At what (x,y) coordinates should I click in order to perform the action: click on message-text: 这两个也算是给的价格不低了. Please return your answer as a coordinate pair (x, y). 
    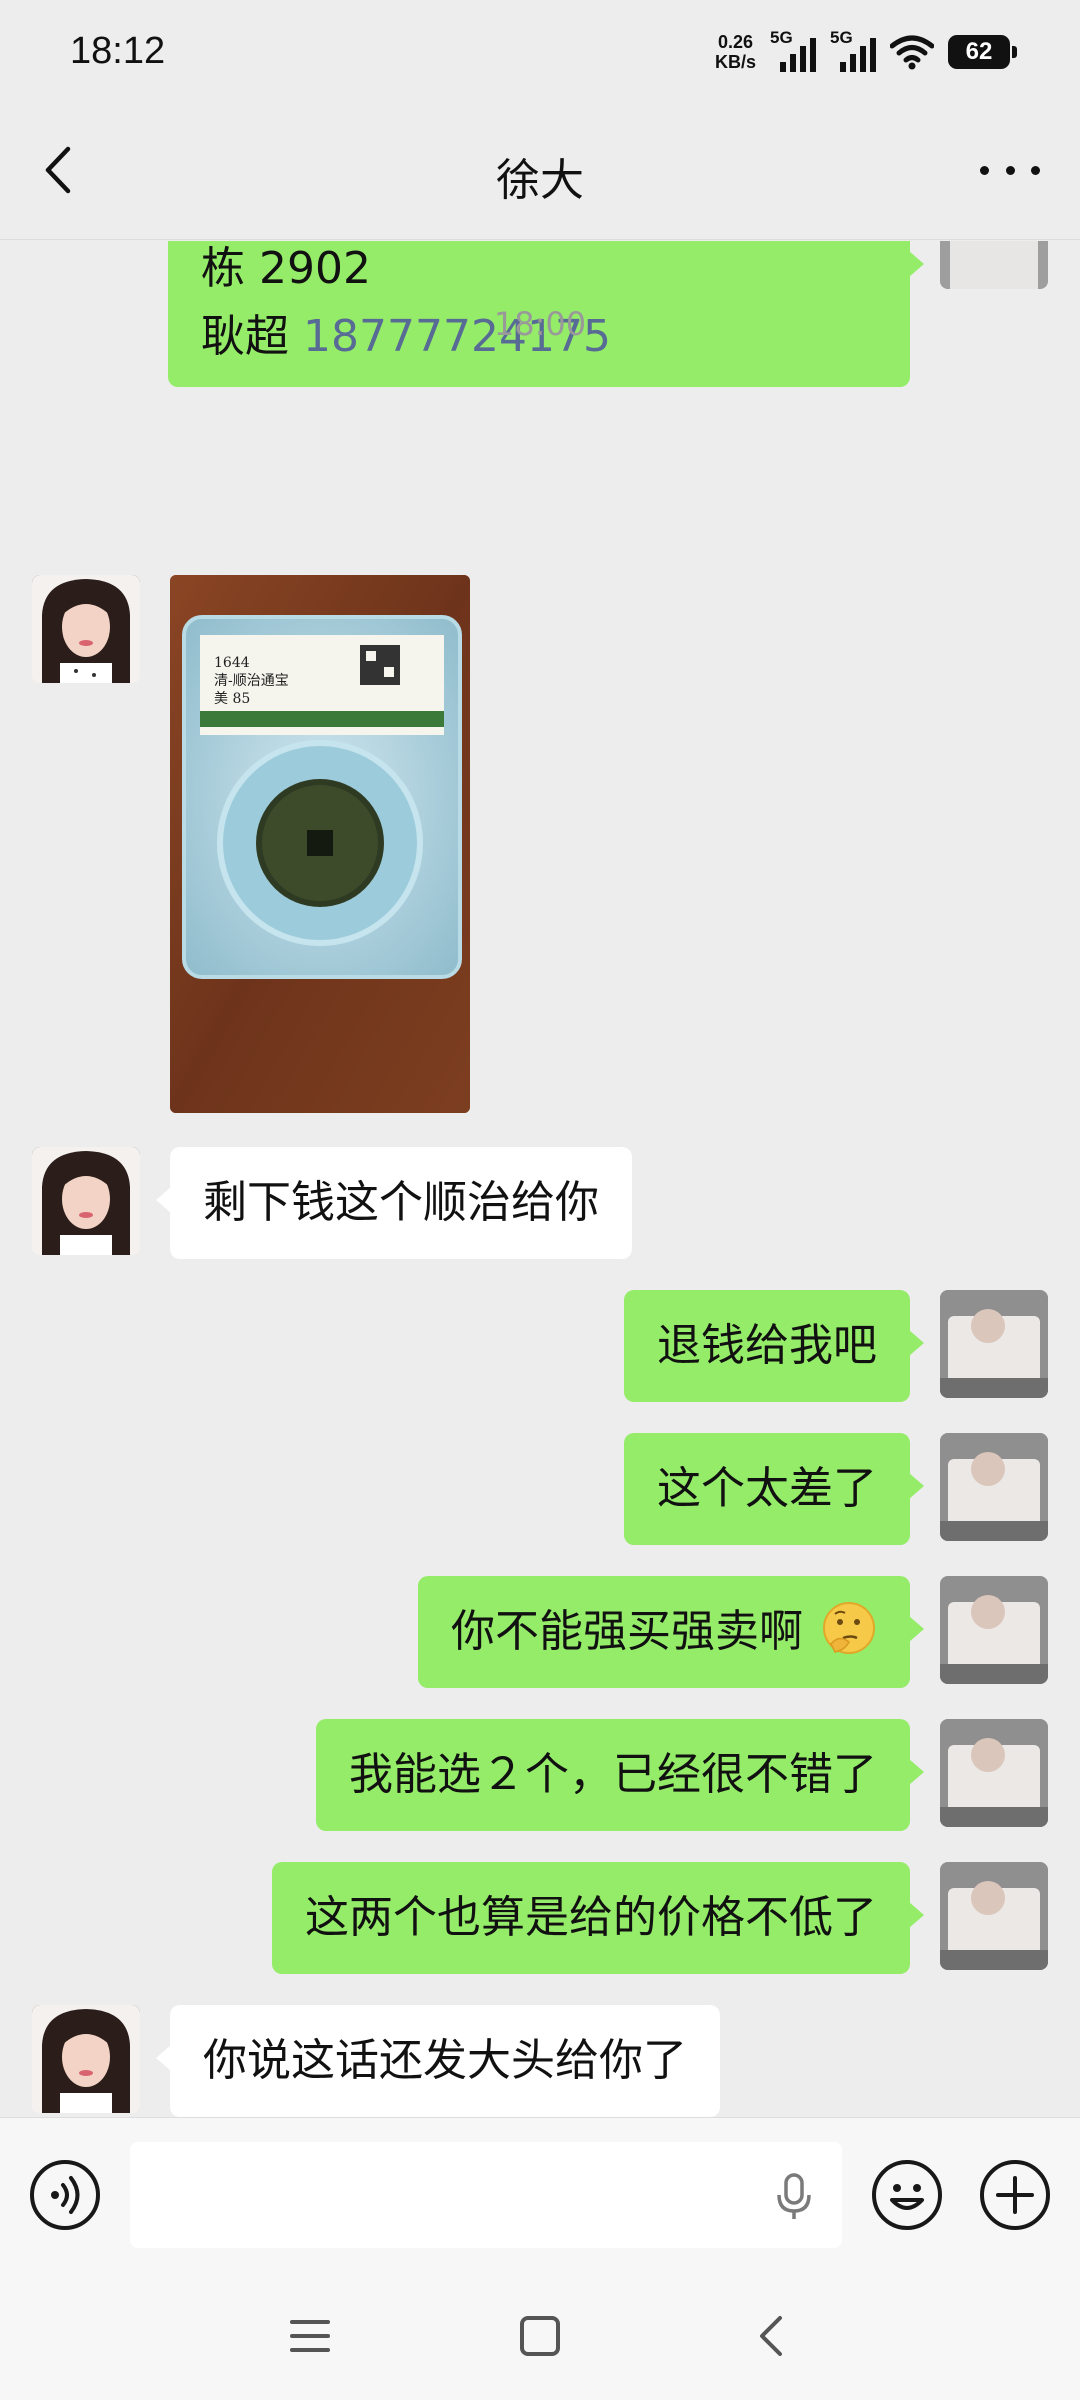
    Looking at the image, I should click on (591, 1917).